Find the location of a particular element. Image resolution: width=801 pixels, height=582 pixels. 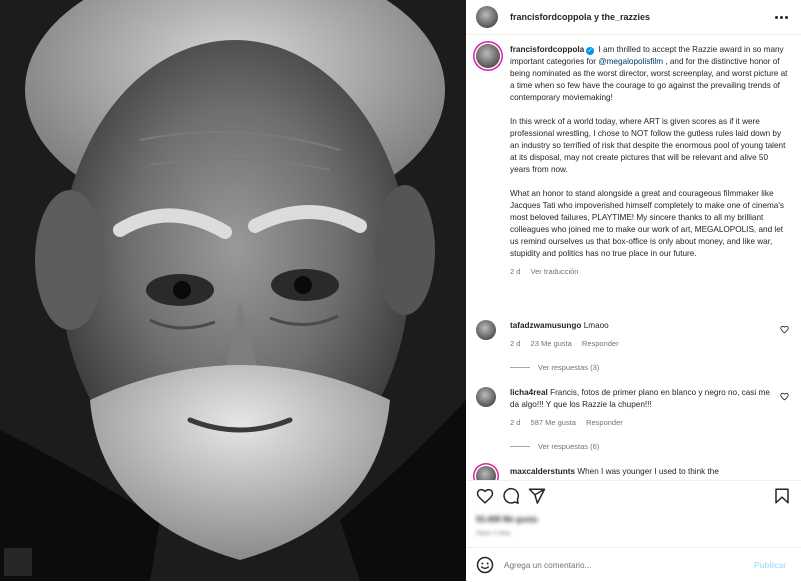

comment-composer: Agrega un comentario... Publicar is located at coordinates (633, 564).